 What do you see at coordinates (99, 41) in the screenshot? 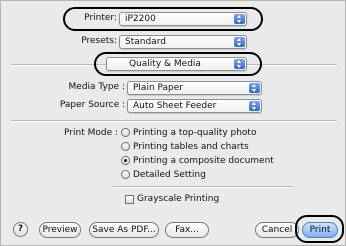
I see `presets-label: Presets:` at bounding box center [99, 41].